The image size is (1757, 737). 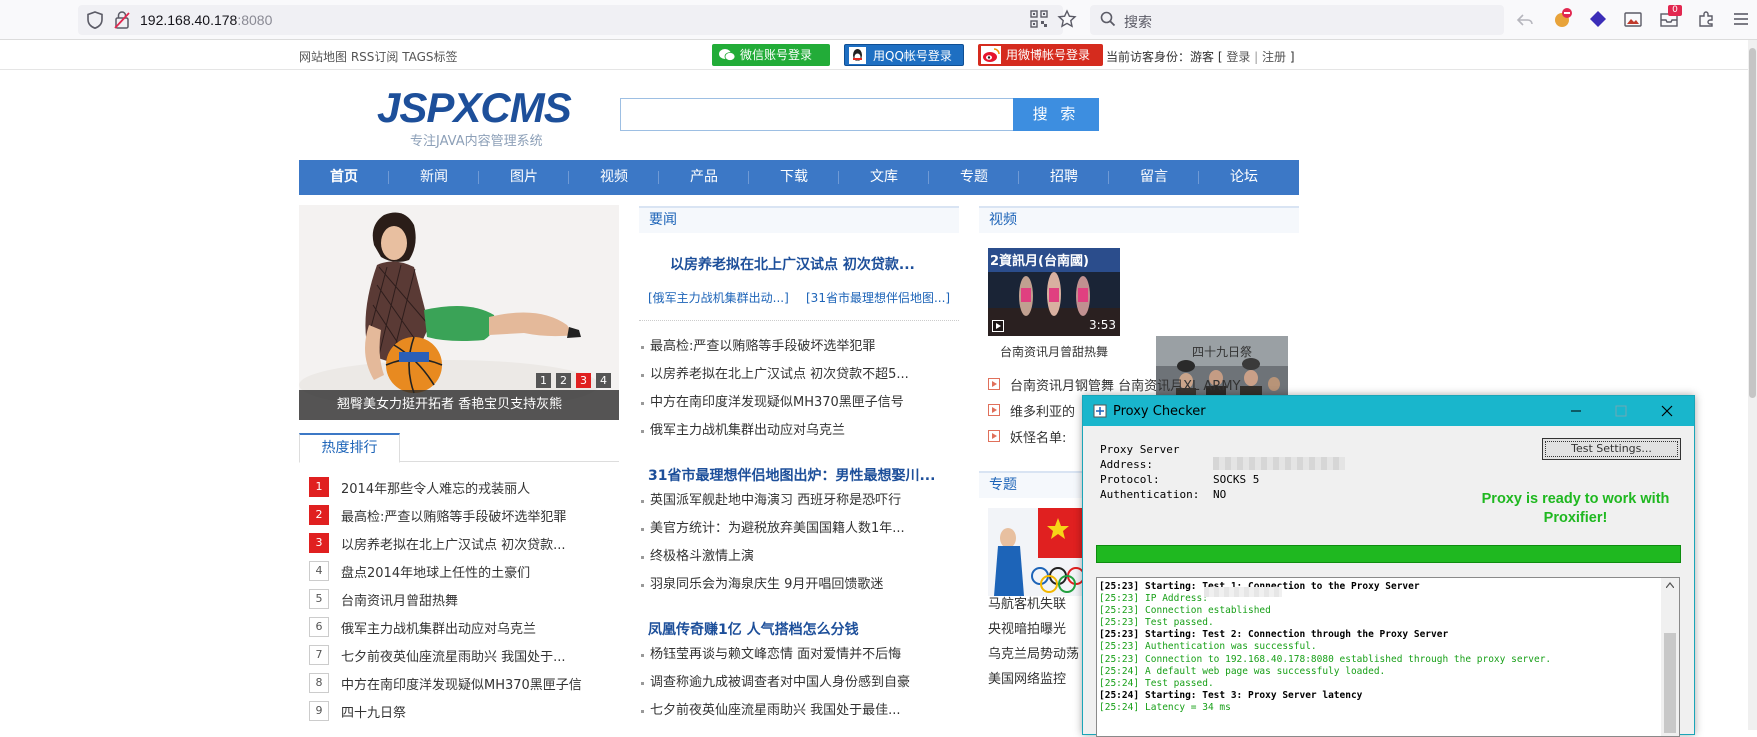 I want to click on close-icon, so click(x=1667, y=411).